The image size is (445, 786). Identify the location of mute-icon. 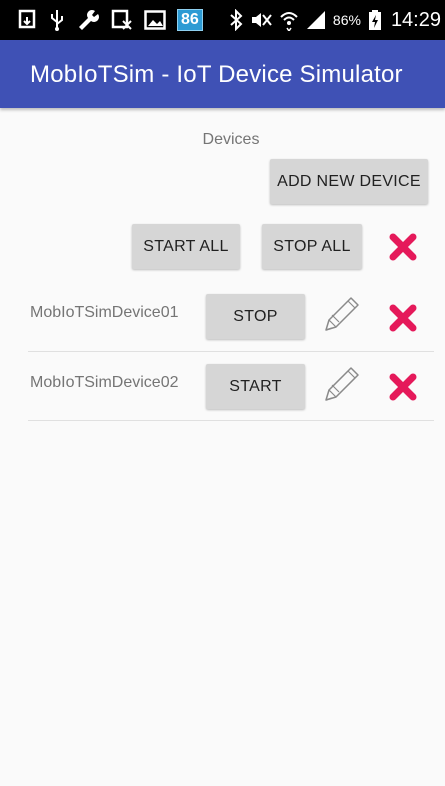
(261, 20).